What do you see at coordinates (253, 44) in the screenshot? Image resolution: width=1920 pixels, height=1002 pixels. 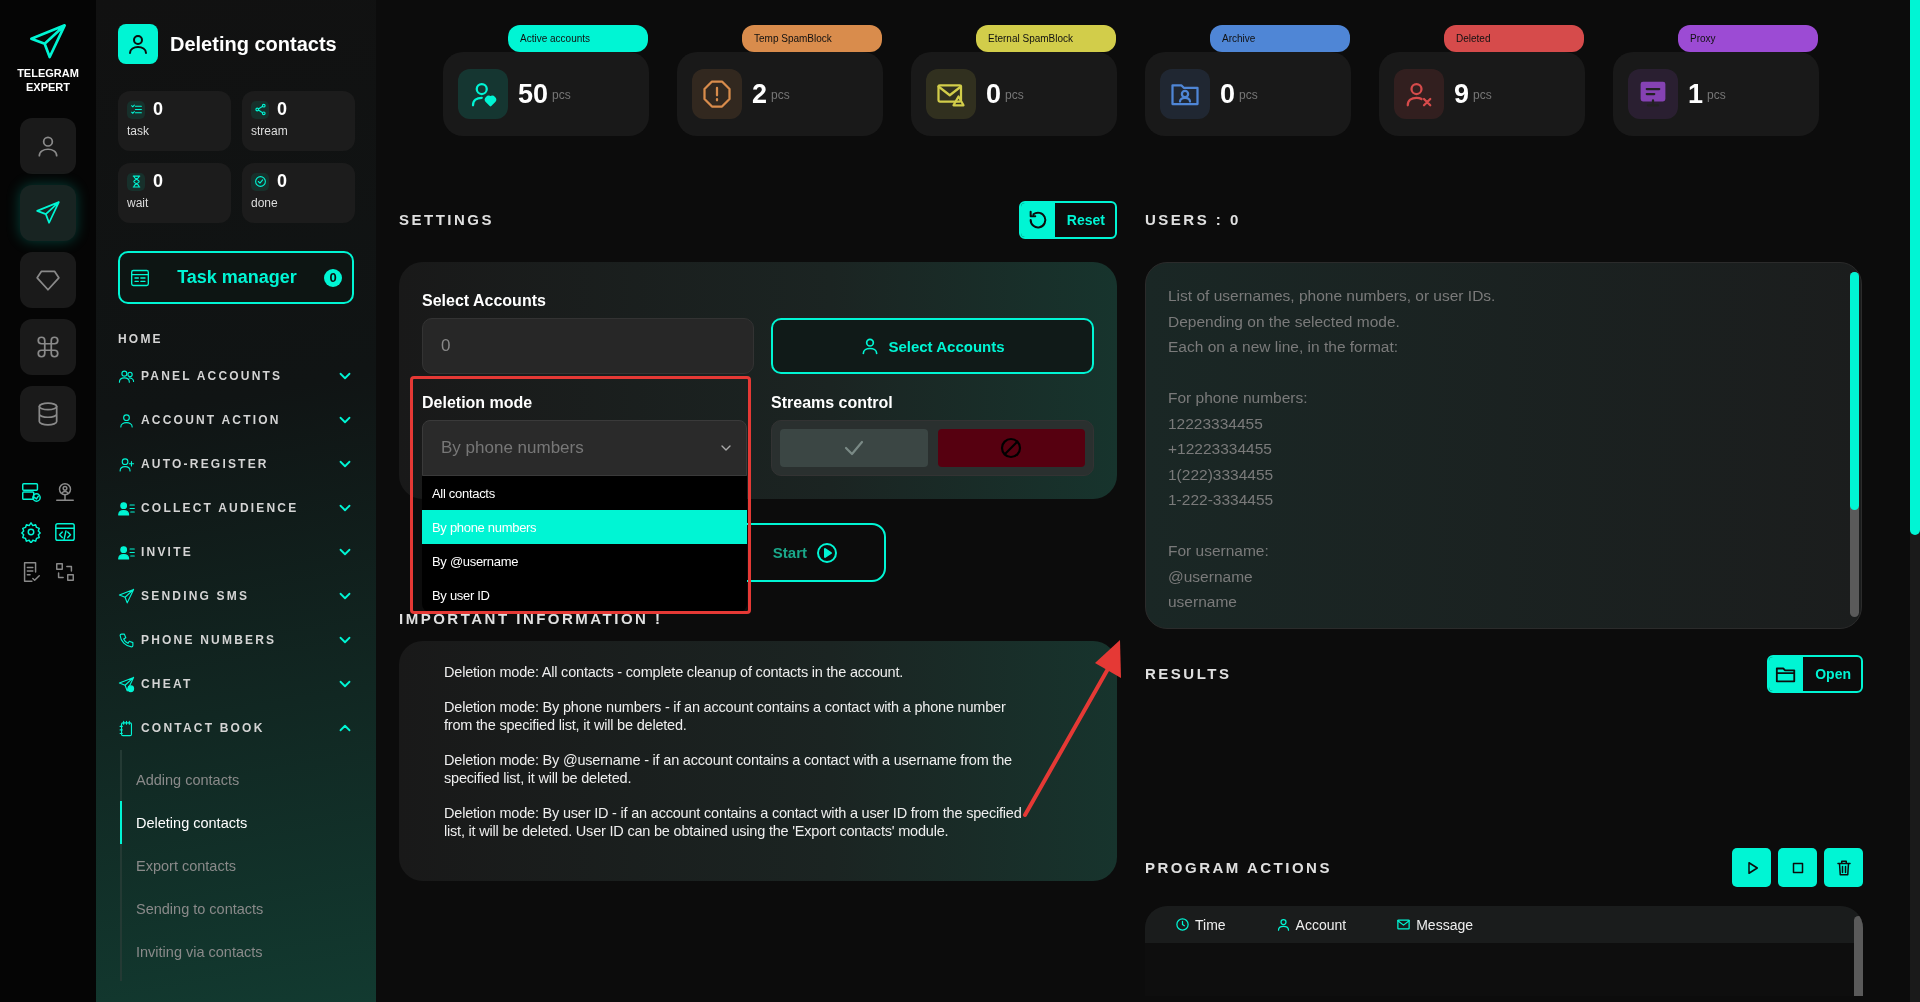 I see `page-title: Deleting contacts` at bounding box center [253, 44].